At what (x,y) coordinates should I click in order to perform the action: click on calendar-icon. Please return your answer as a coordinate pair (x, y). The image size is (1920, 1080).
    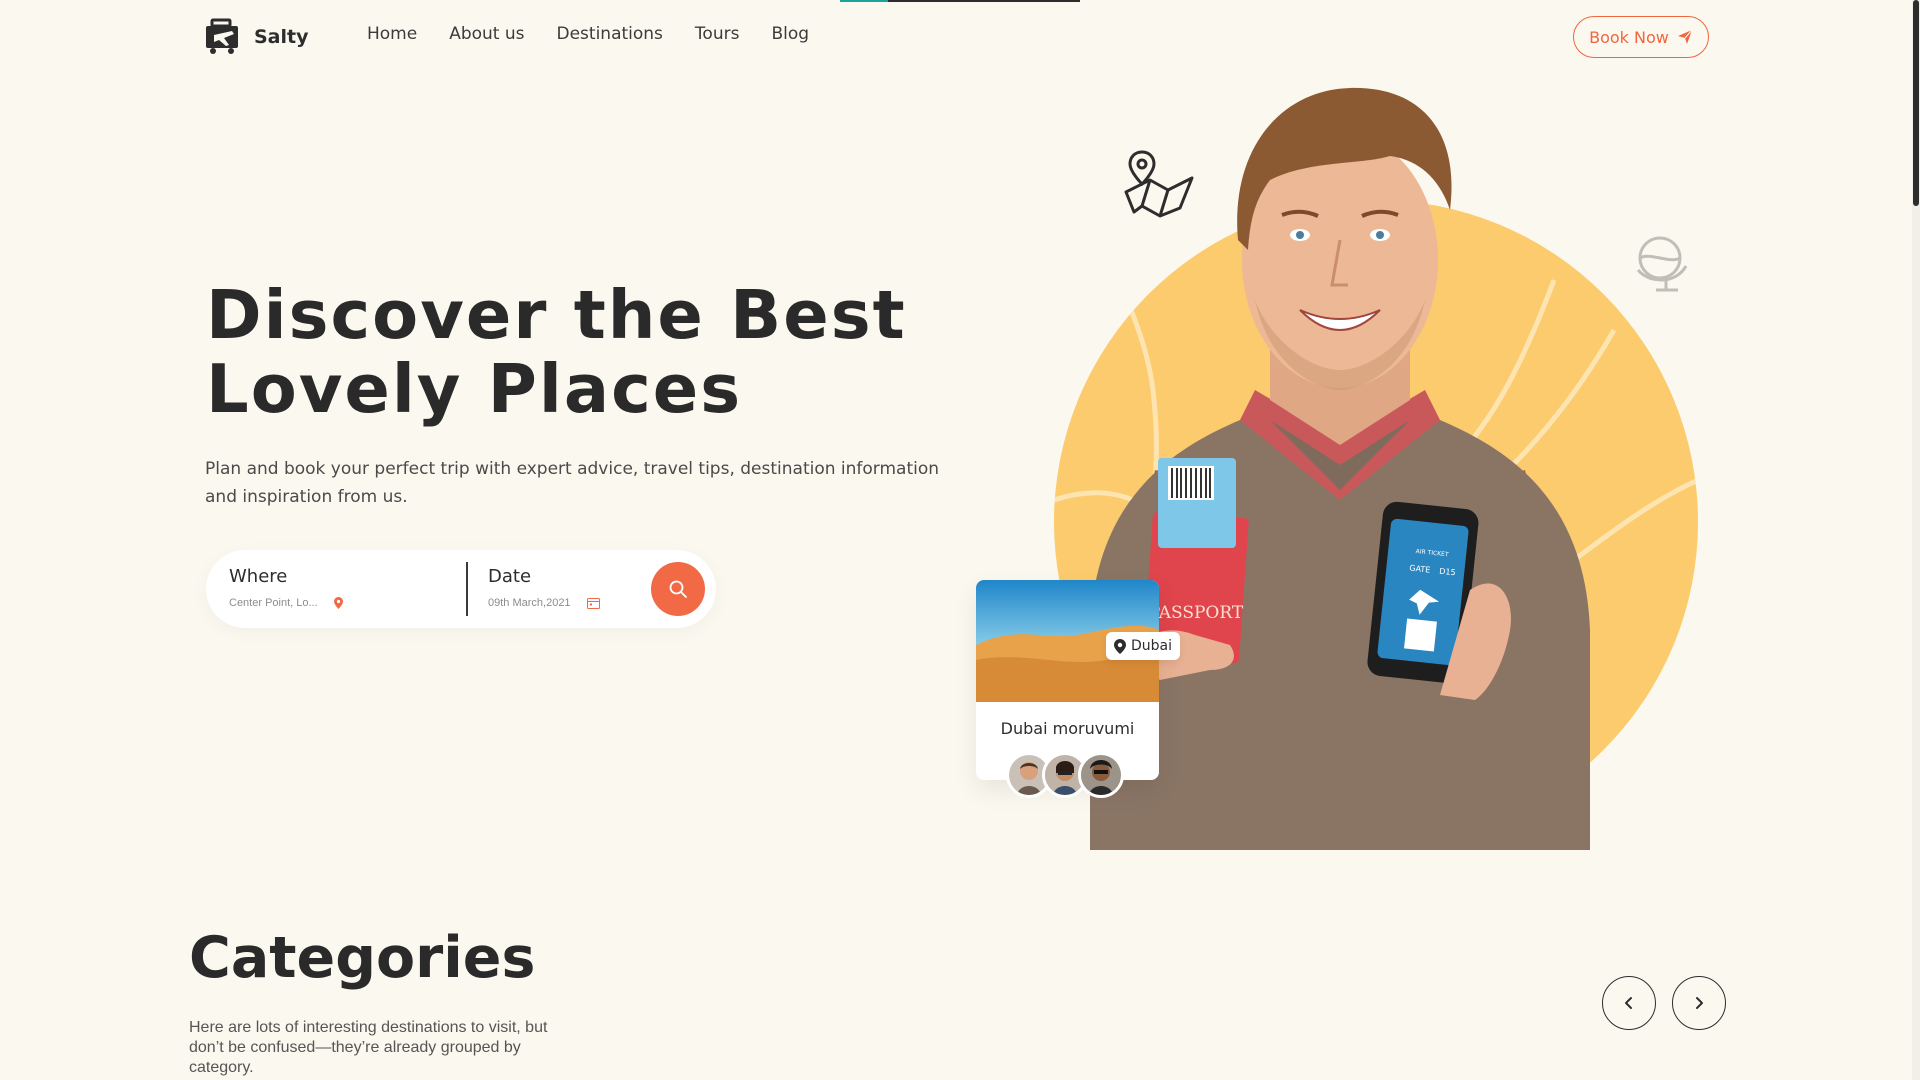
    Looking at the image, I should click on (593, 603).